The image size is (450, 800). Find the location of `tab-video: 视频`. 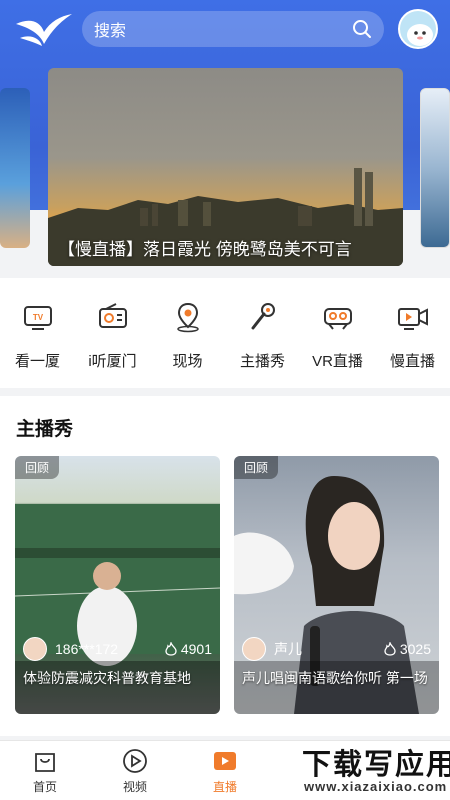

tab-video: 视频 is located at coordinates (135, 770).